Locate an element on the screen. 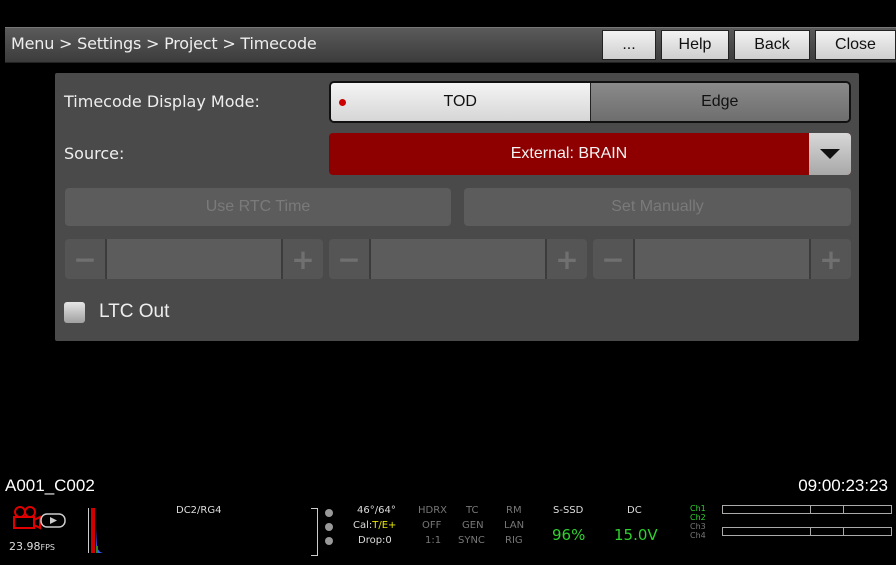 The image size is (896, 565). ltc-out-label: LTC Out is located at coordinates (134, 311).